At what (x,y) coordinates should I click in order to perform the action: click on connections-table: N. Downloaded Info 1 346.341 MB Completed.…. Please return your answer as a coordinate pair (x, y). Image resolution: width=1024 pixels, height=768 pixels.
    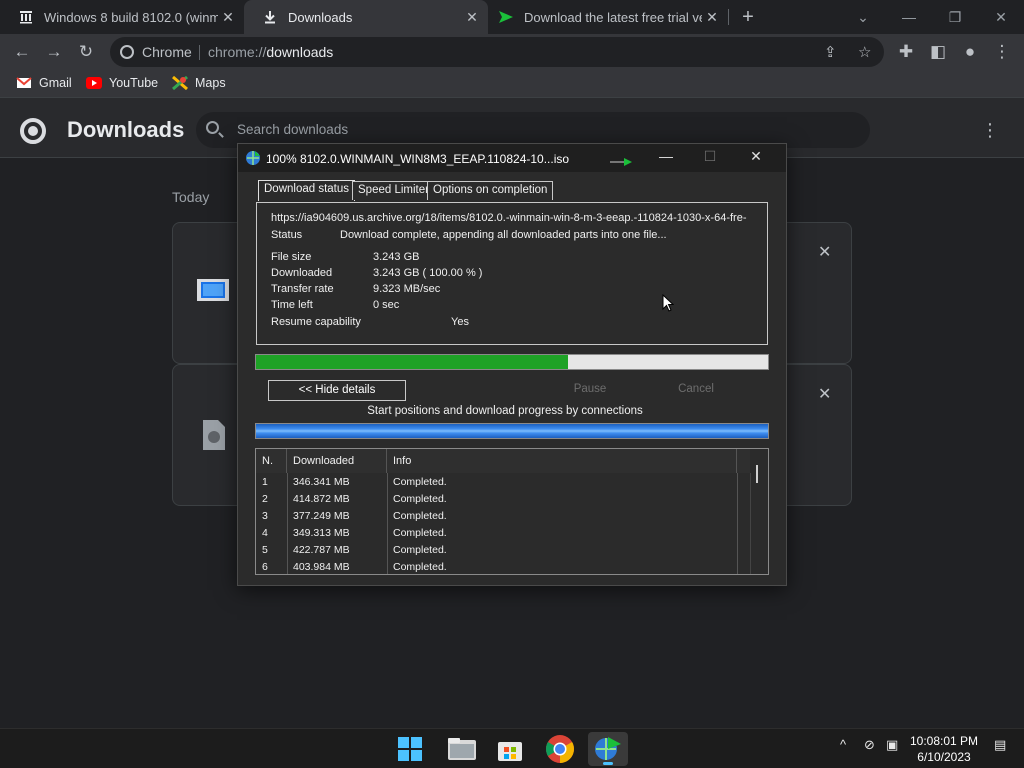
    Looking at the image, I should click on (512, 511).